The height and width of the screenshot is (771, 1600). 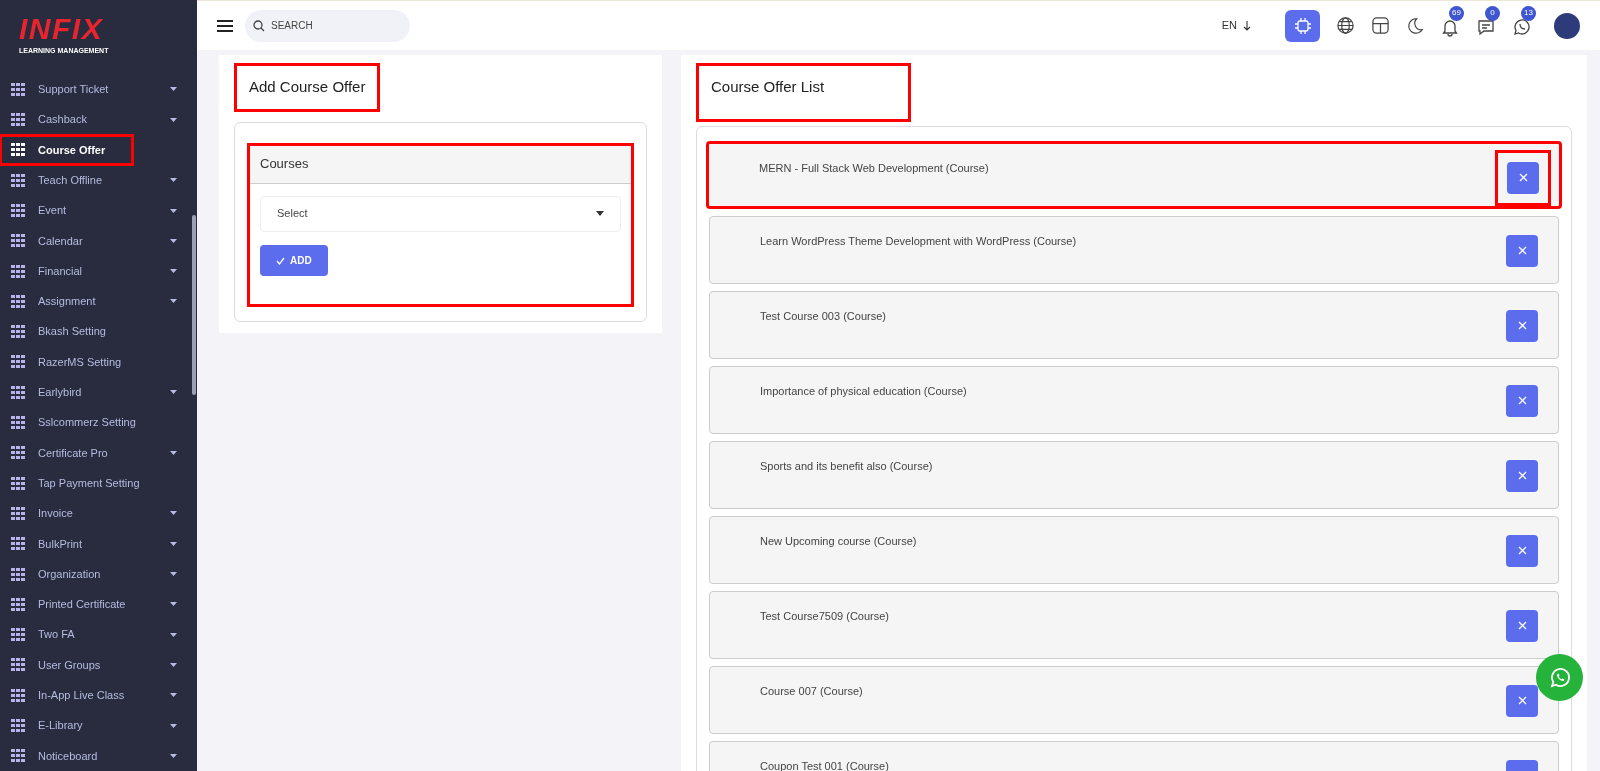 What do you see at coordinates (98, 725) in the screenshot?
I see `sidebar-item: E-Library` at bounding box center [98, 725].